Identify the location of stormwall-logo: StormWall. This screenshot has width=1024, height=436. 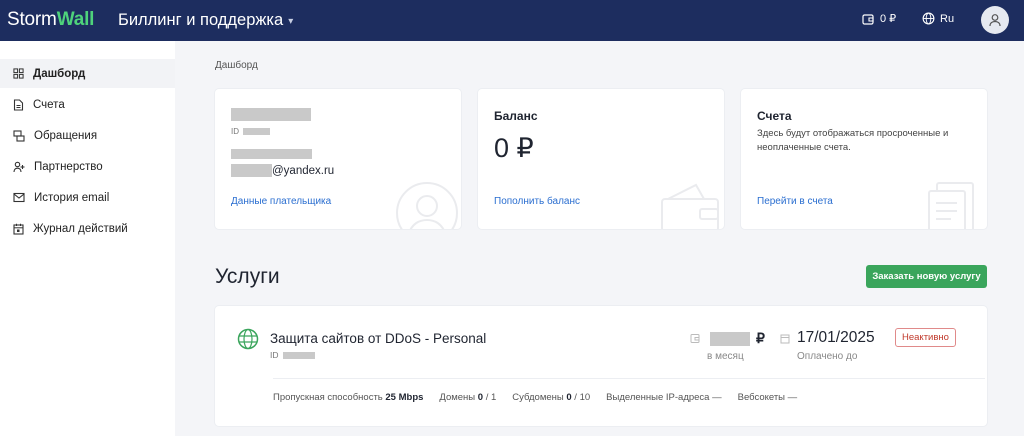
(50, 20).